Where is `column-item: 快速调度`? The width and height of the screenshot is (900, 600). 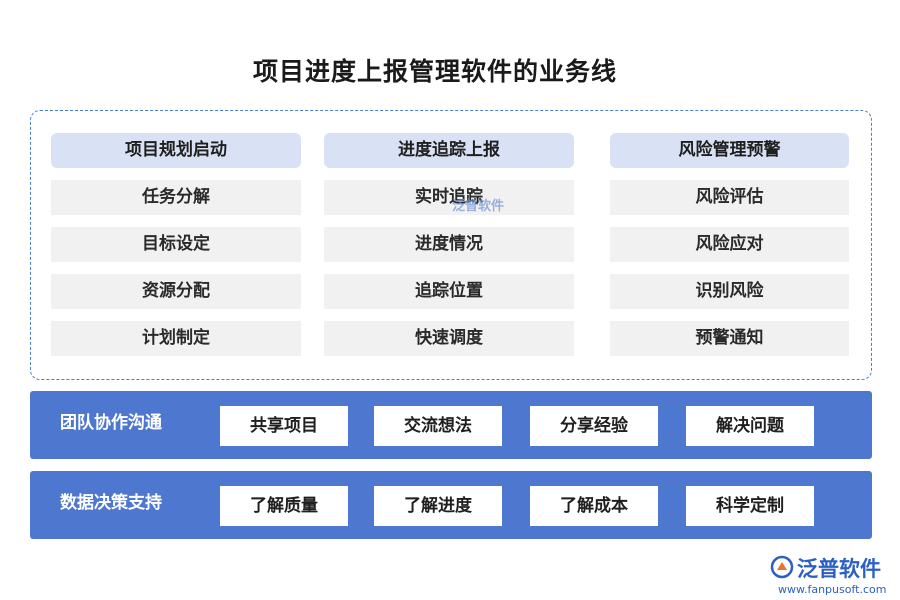 column-item: 快速调度 is located at coordinates (449, 338).